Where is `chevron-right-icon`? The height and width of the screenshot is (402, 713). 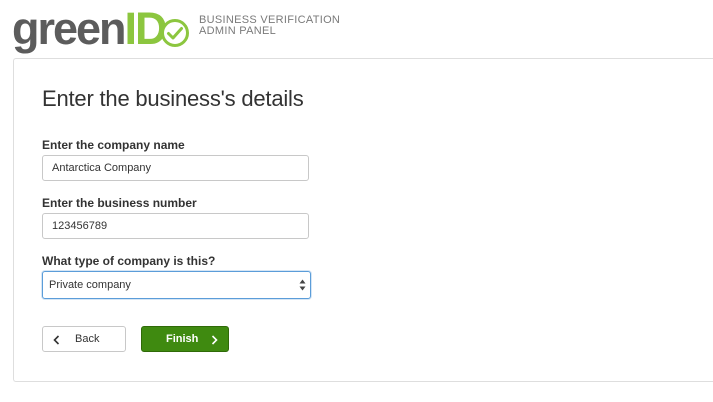
chevron-right-icon is located at coordinates (214, 340).